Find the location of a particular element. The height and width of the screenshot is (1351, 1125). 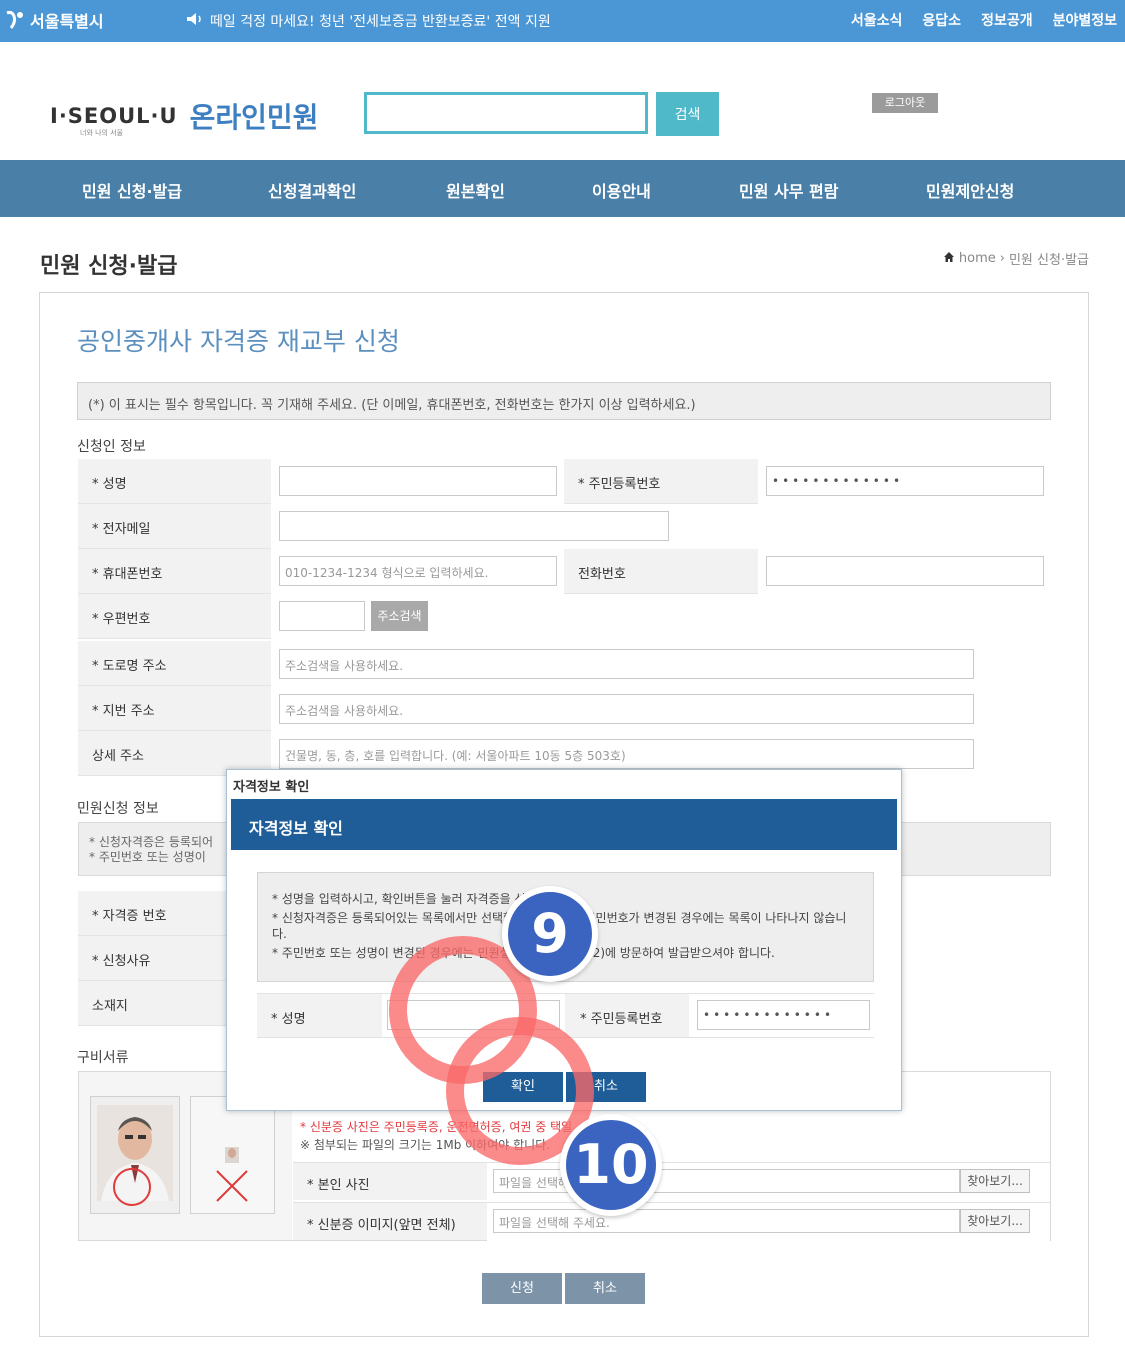

brand-title: 온라인민원 is located at coordinates (254, 117).